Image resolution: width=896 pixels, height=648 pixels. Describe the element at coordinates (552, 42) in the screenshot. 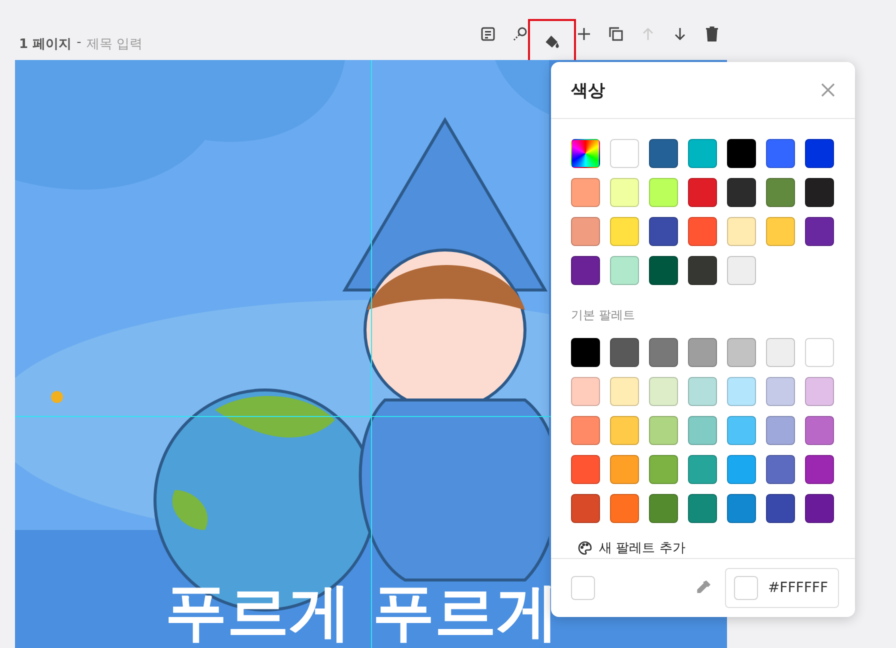

I see `paint-bucket-icon` at that location.